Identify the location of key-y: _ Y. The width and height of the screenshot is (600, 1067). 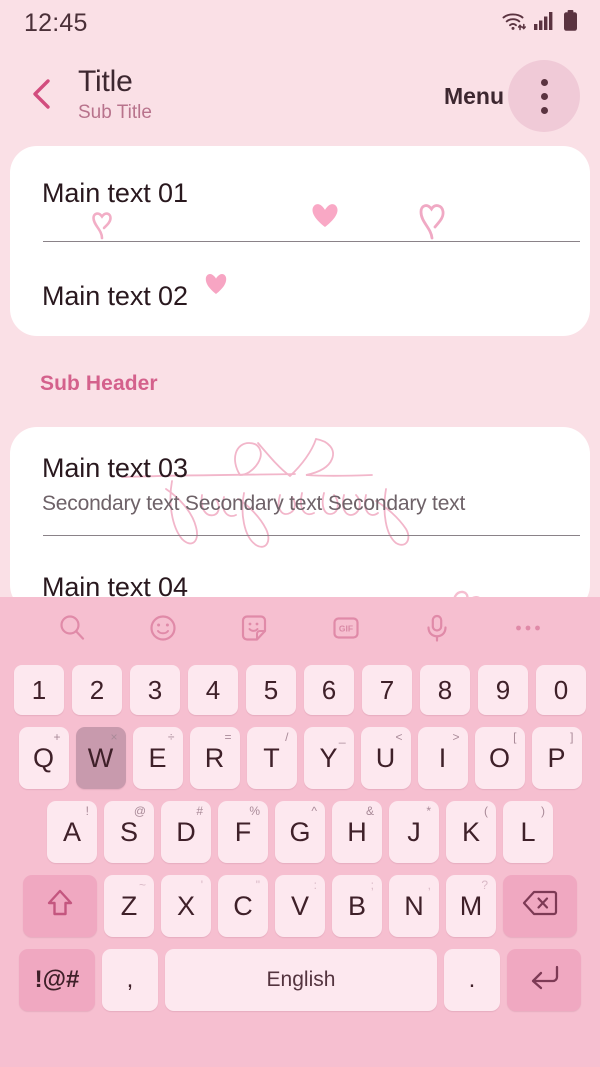
(328, 758).